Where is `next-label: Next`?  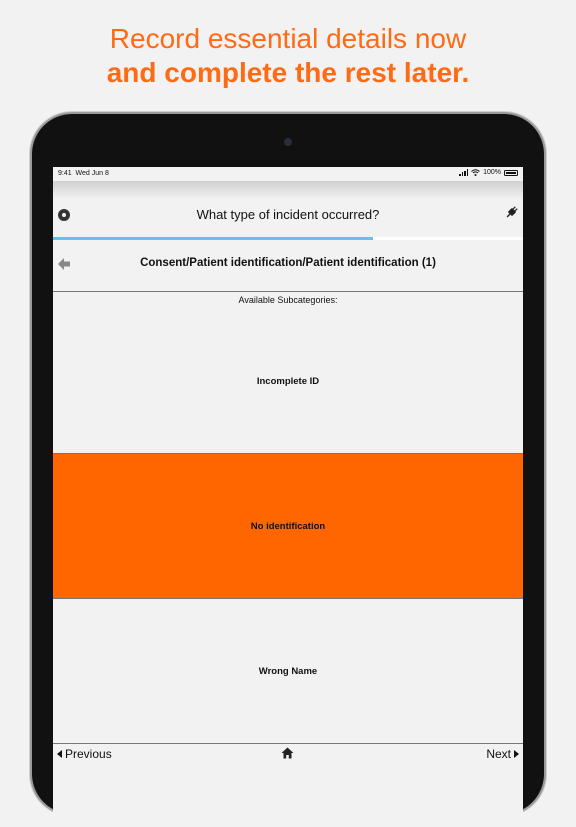
next-label: Next is located at coordinates (498, 754).